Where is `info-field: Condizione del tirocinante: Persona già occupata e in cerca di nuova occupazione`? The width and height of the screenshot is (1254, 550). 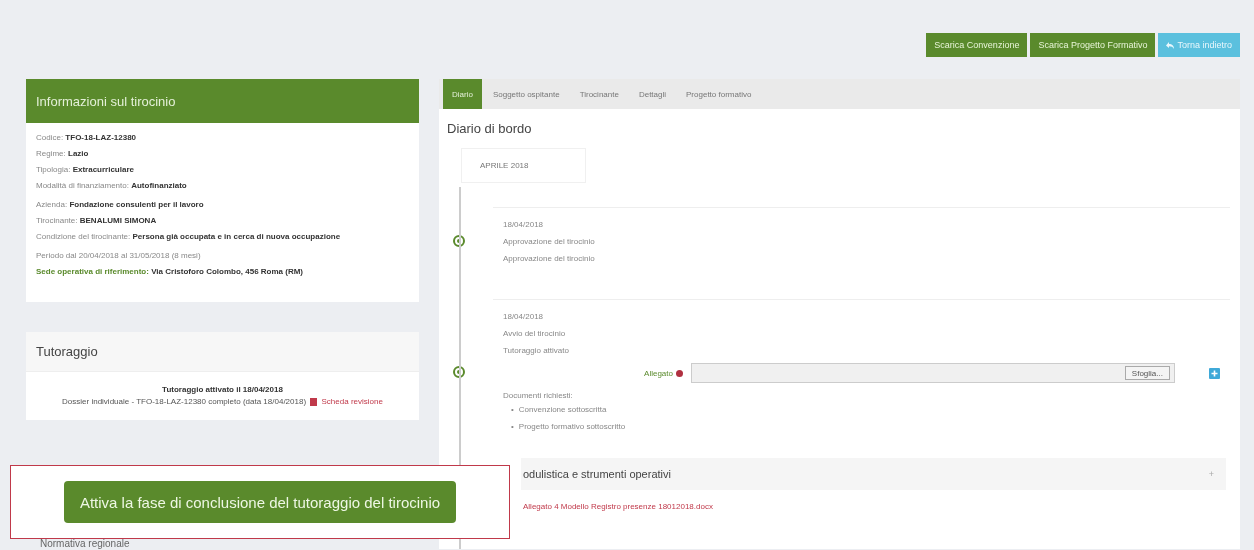 info-field: Condizione del tirocinante: Persona già occupata e in cerca di nuova occupazione is located at coordinates (222, 236).